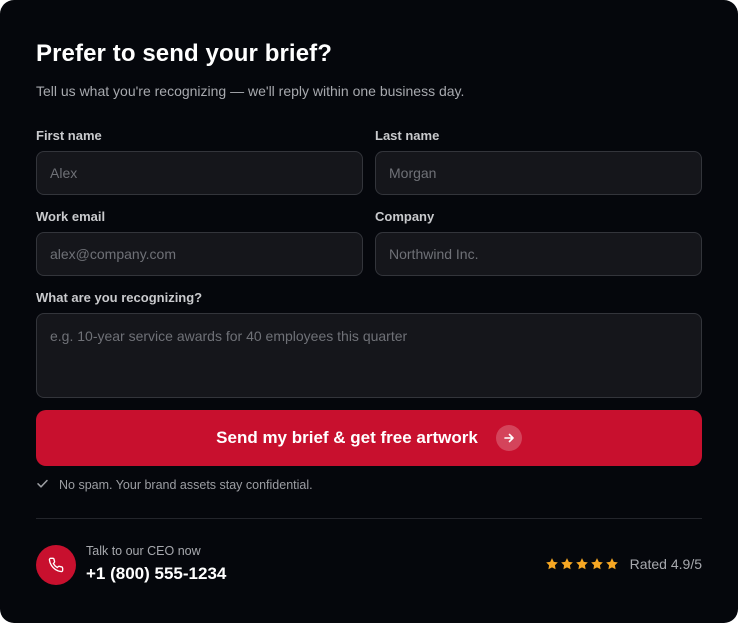  I want to click on rating-text: Rated 4.9/5, so click(665, 564).